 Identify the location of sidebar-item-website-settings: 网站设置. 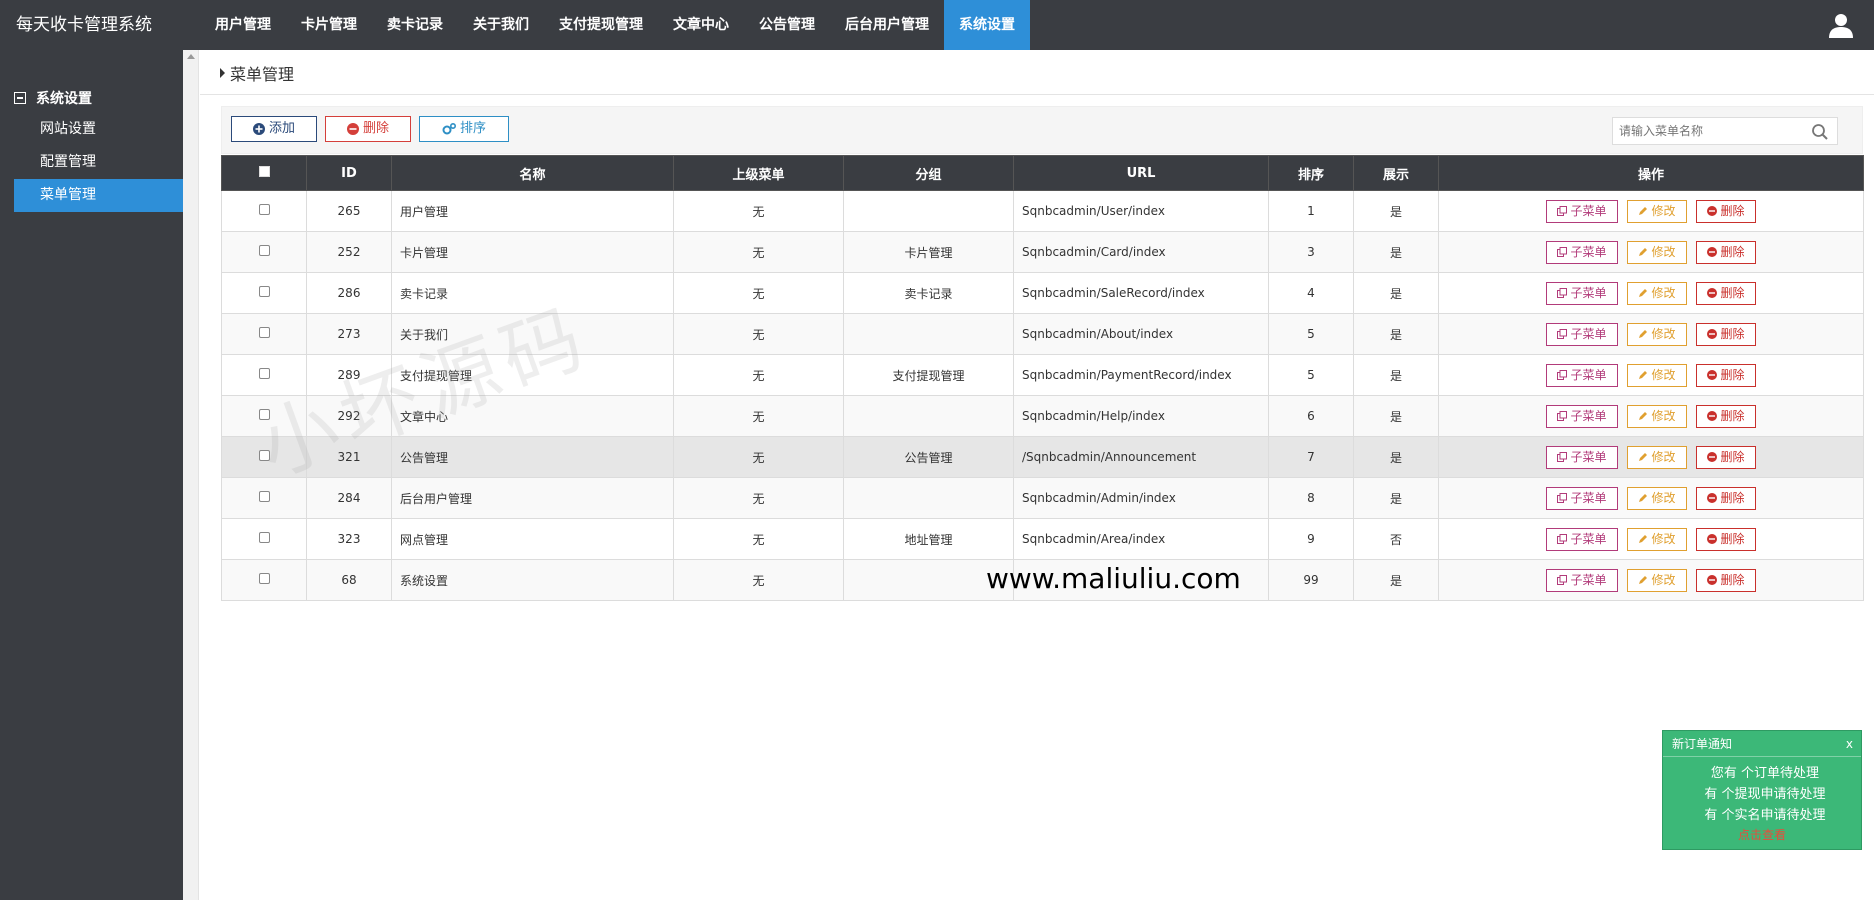
(98, 129).